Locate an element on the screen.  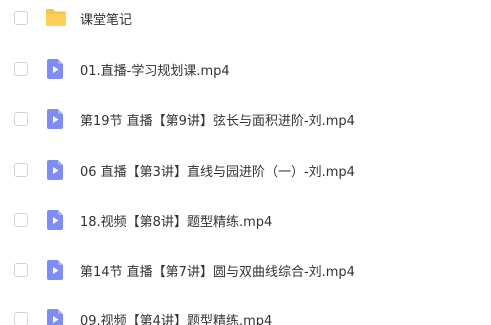
list-item: 09.视频【第4讲】题型精练.mp4 is located at coordinates (245, 313).